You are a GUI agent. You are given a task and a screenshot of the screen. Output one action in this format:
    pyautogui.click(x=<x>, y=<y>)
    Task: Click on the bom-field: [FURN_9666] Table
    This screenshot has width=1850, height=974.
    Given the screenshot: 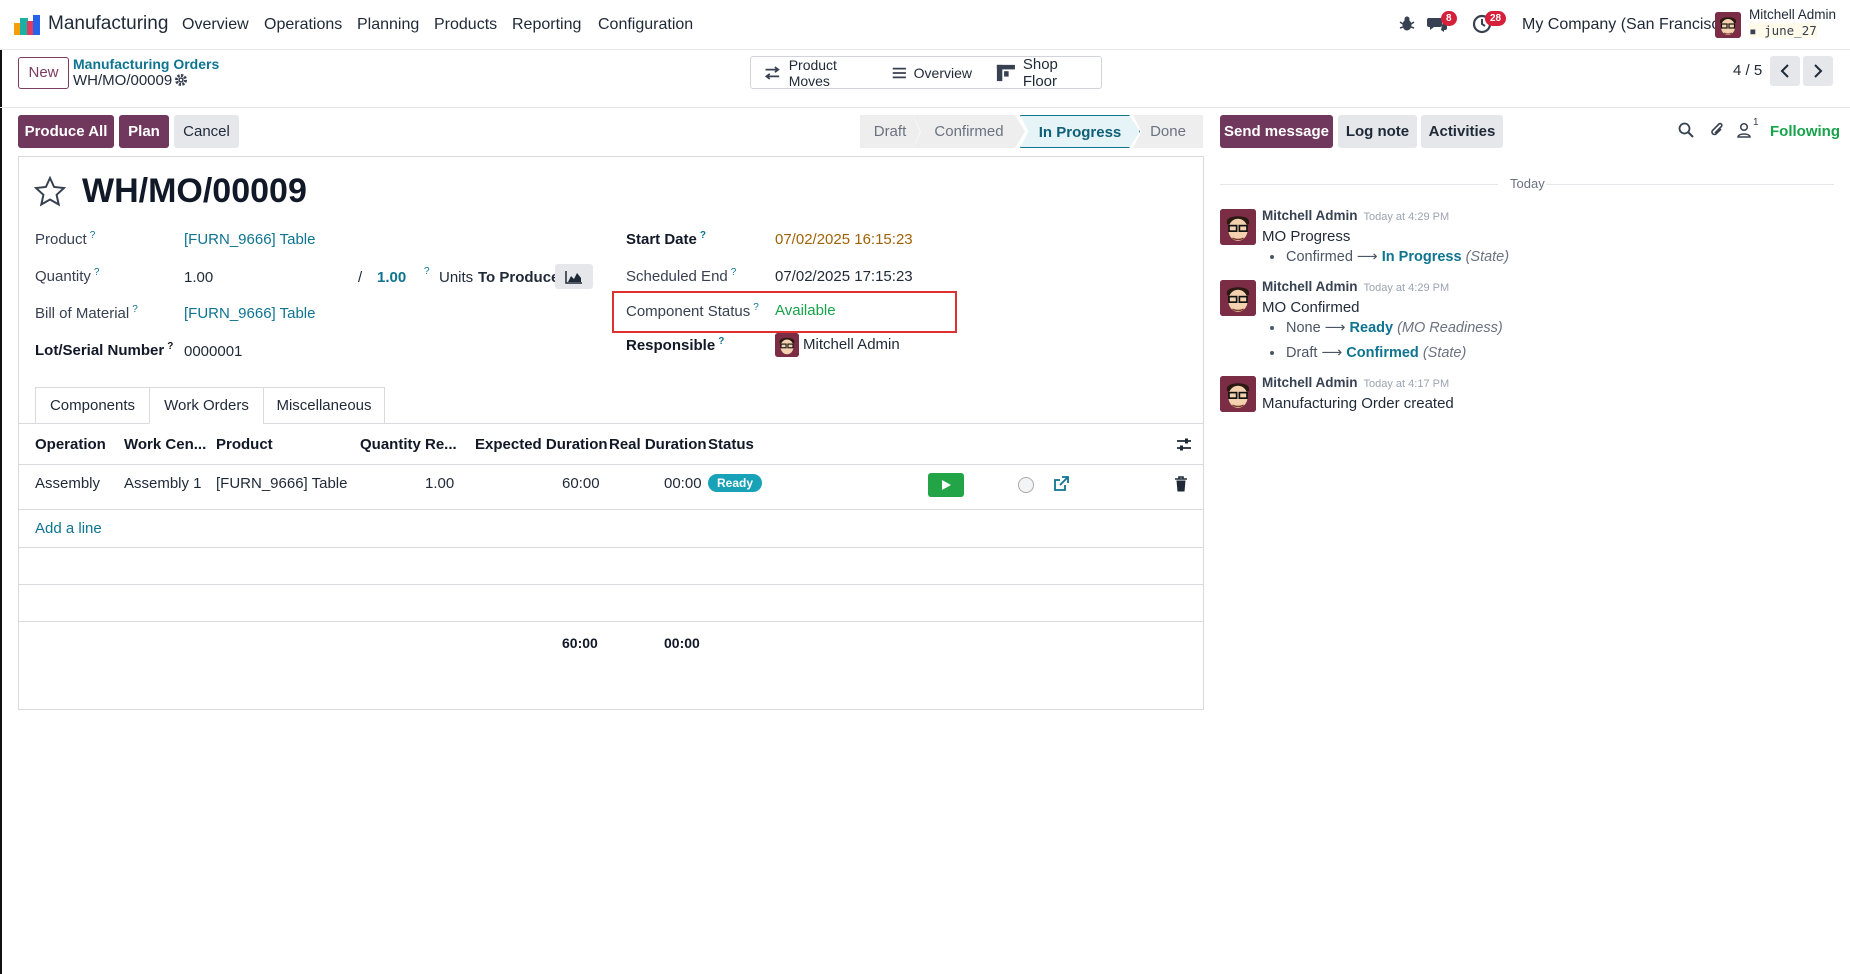 What is the action you would take?
    pyautogui.click(x=249, y=313)
    